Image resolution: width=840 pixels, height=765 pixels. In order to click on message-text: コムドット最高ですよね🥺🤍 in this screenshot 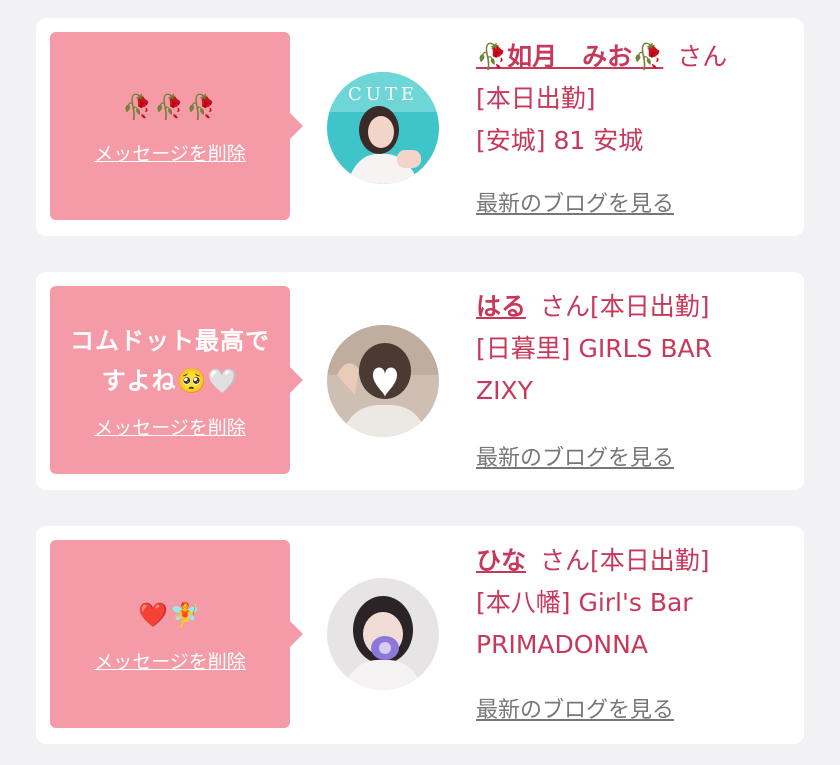, I will do `click(170, 360)`.